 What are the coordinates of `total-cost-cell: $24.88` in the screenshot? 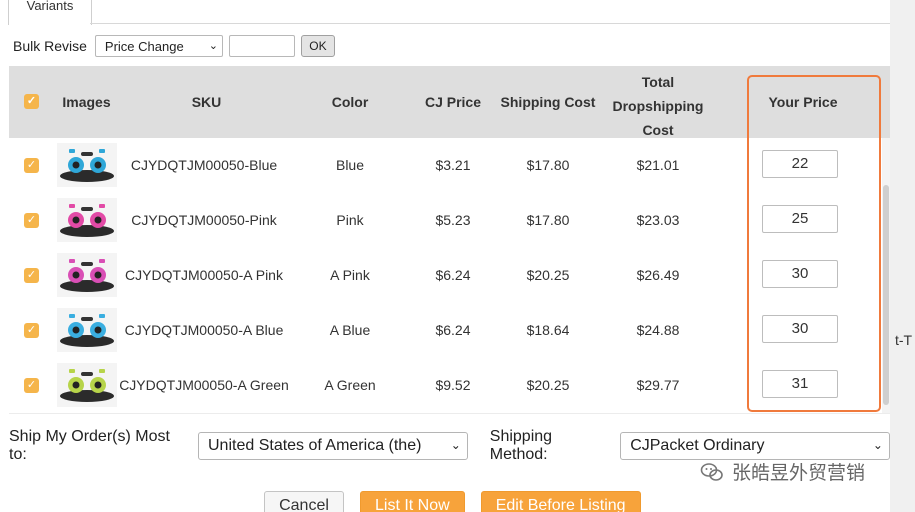 It's located at (658, 330).